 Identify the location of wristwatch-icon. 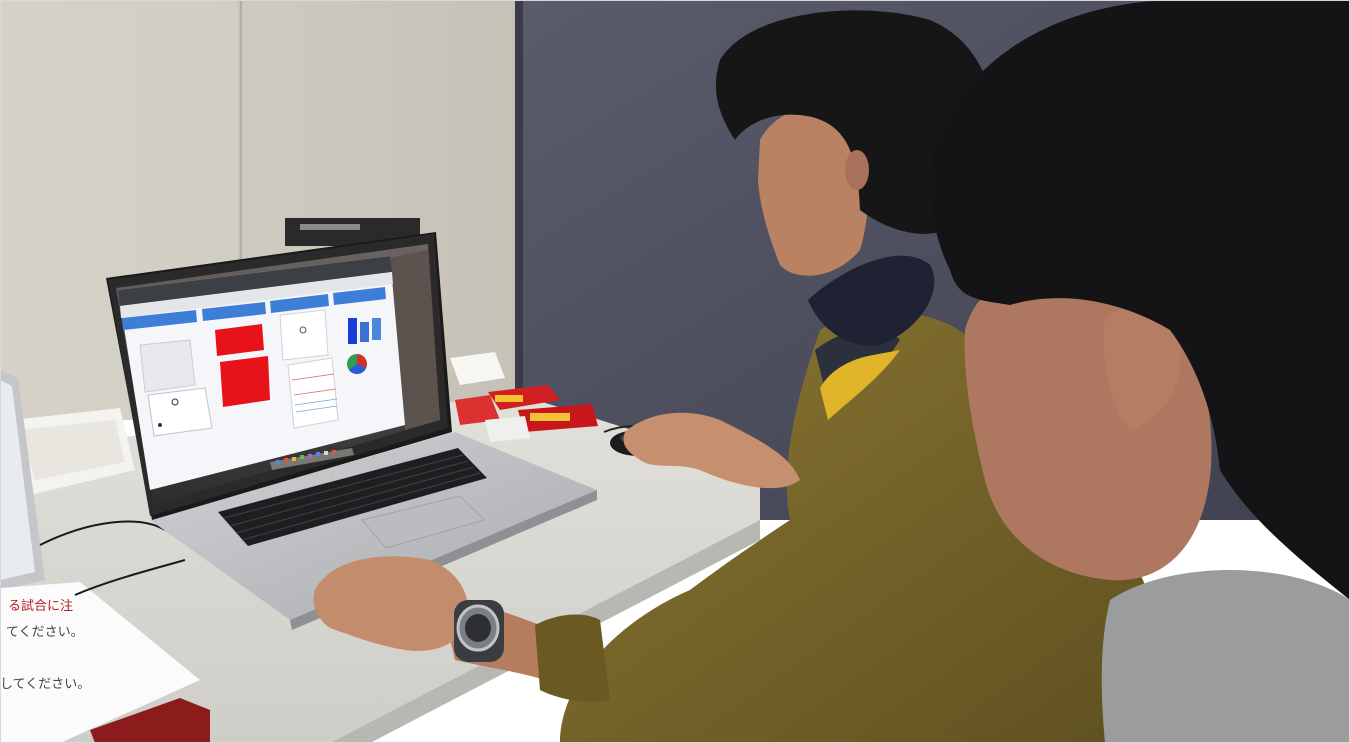
(479, 631).